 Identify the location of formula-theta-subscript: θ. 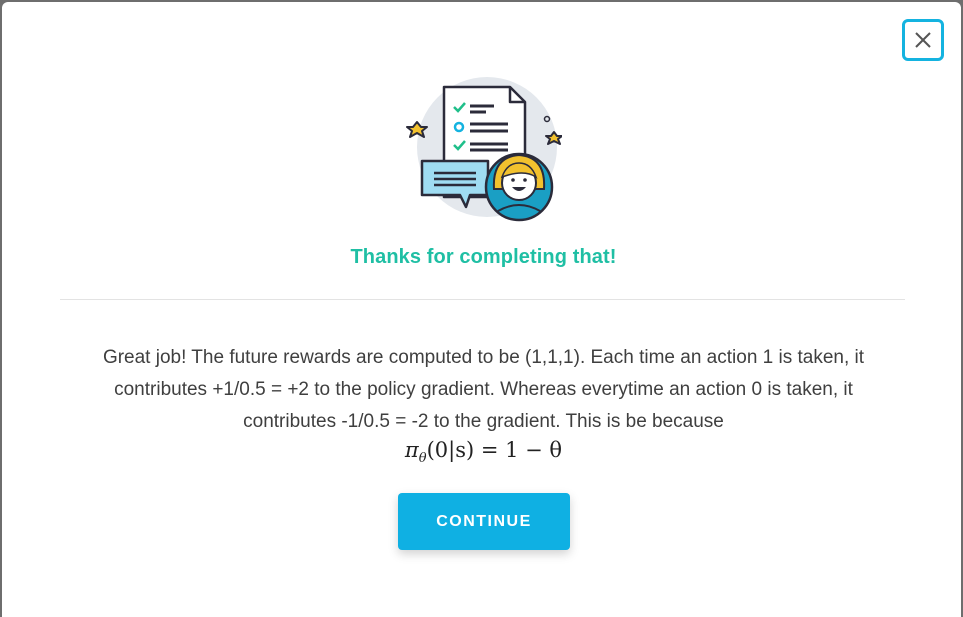
(422, 459).